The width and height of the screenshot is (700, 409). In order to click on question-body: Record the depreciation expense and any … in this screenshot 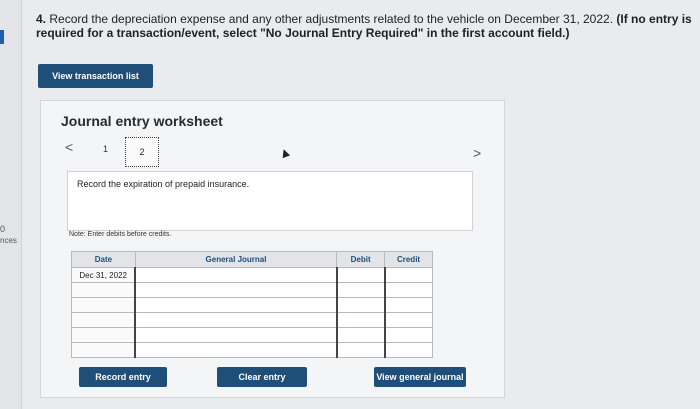, I will do `click(331, 19)`.